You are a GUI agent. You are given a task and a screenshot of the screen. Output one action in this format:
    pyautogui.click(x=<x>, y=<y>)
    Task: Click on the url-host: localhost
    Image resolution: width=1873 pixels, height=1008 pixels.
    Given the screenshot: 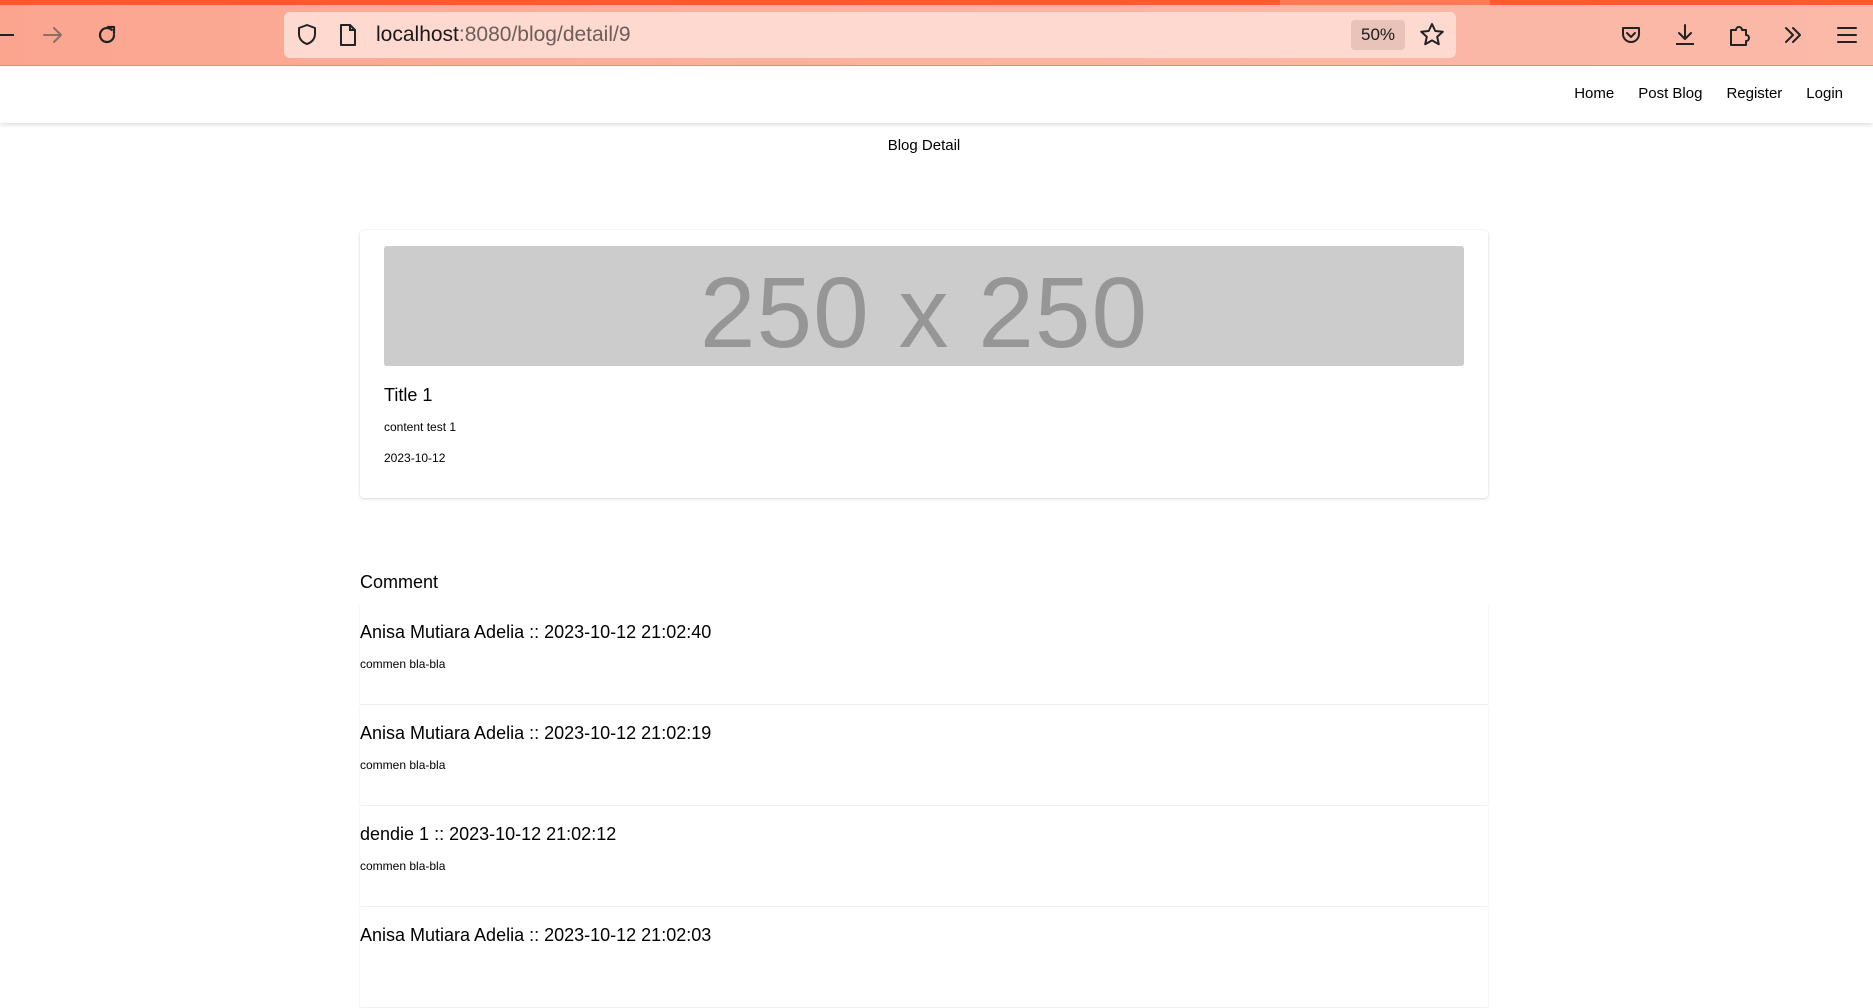 What is the action you would take?
    pyautogui.click(x=417, y=34)
    